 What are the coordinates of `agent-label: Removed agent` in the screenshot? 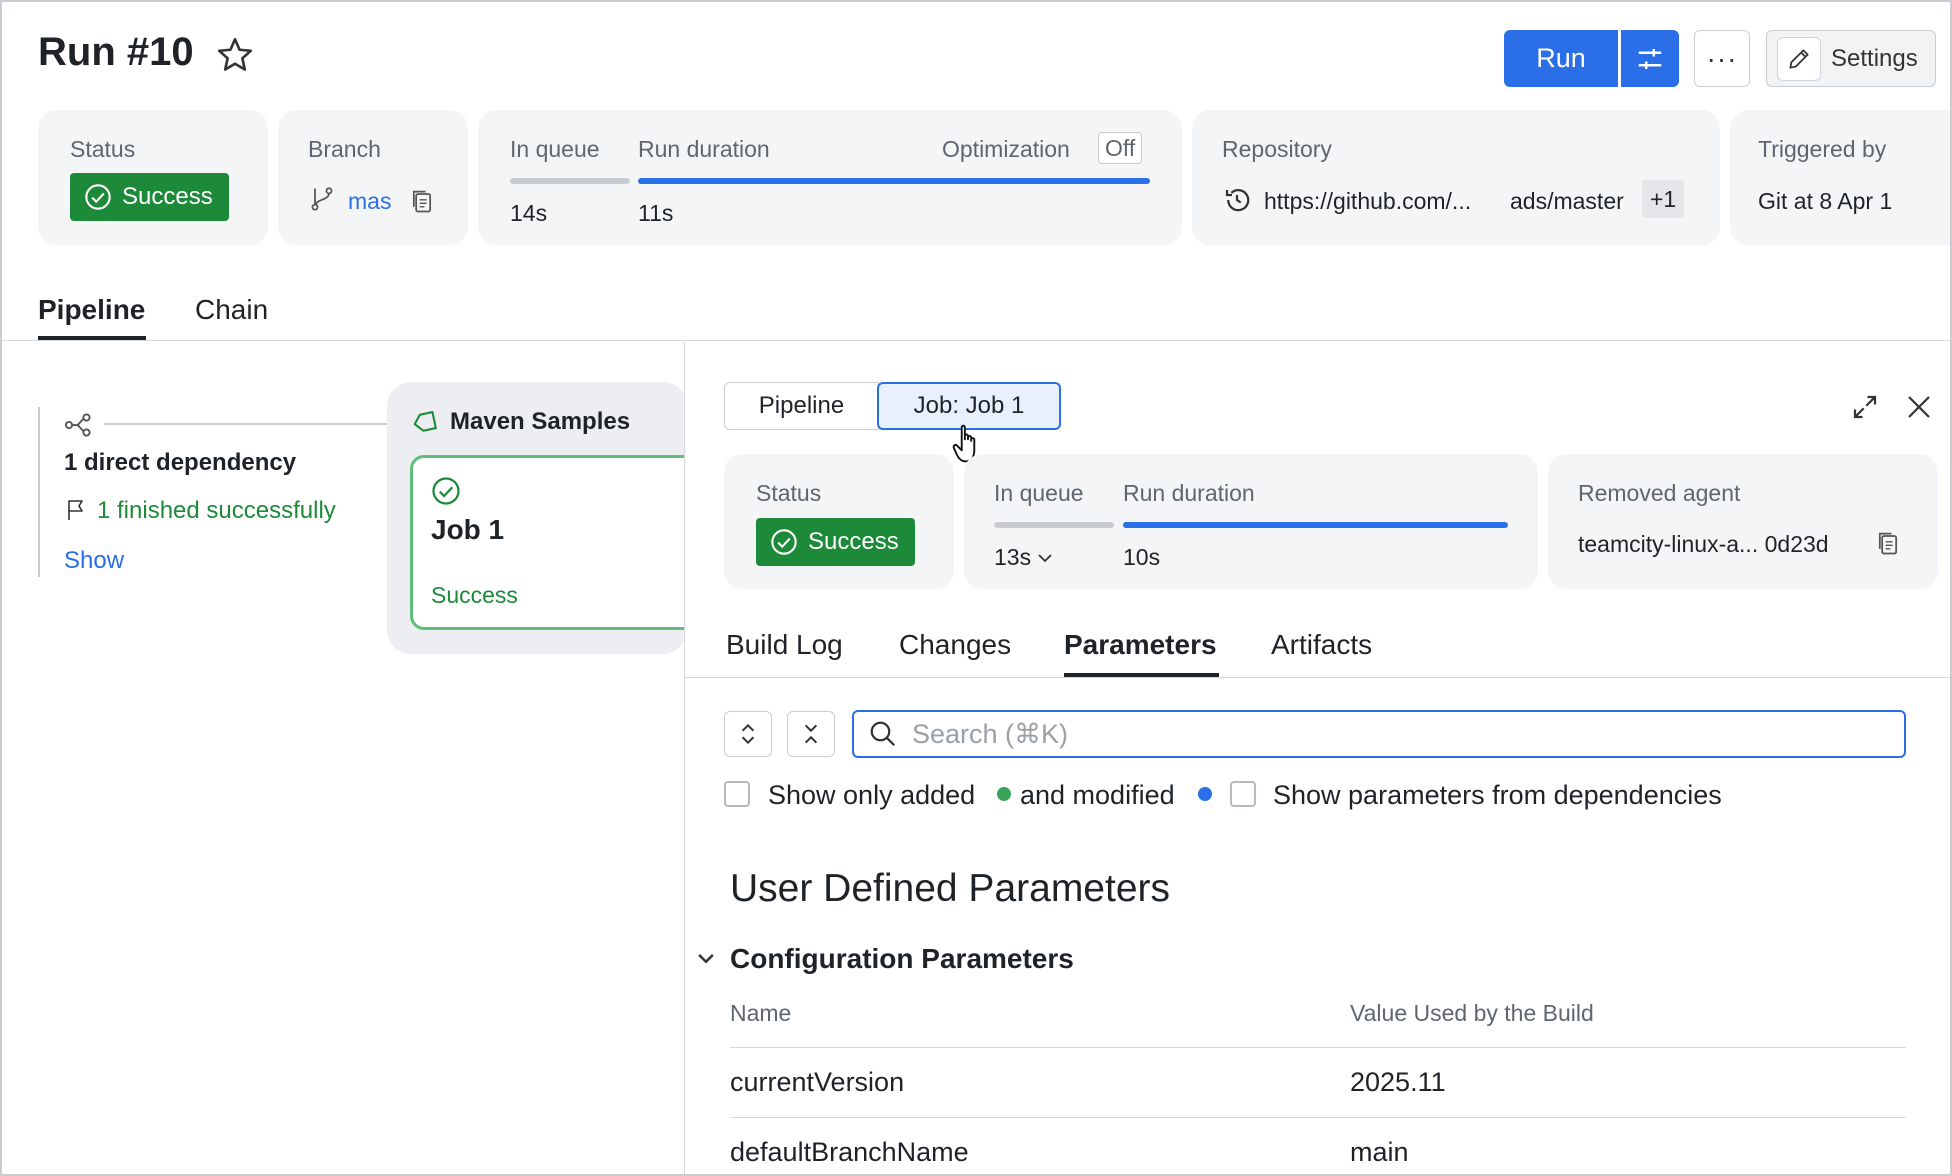 It's located at (1659, 493).